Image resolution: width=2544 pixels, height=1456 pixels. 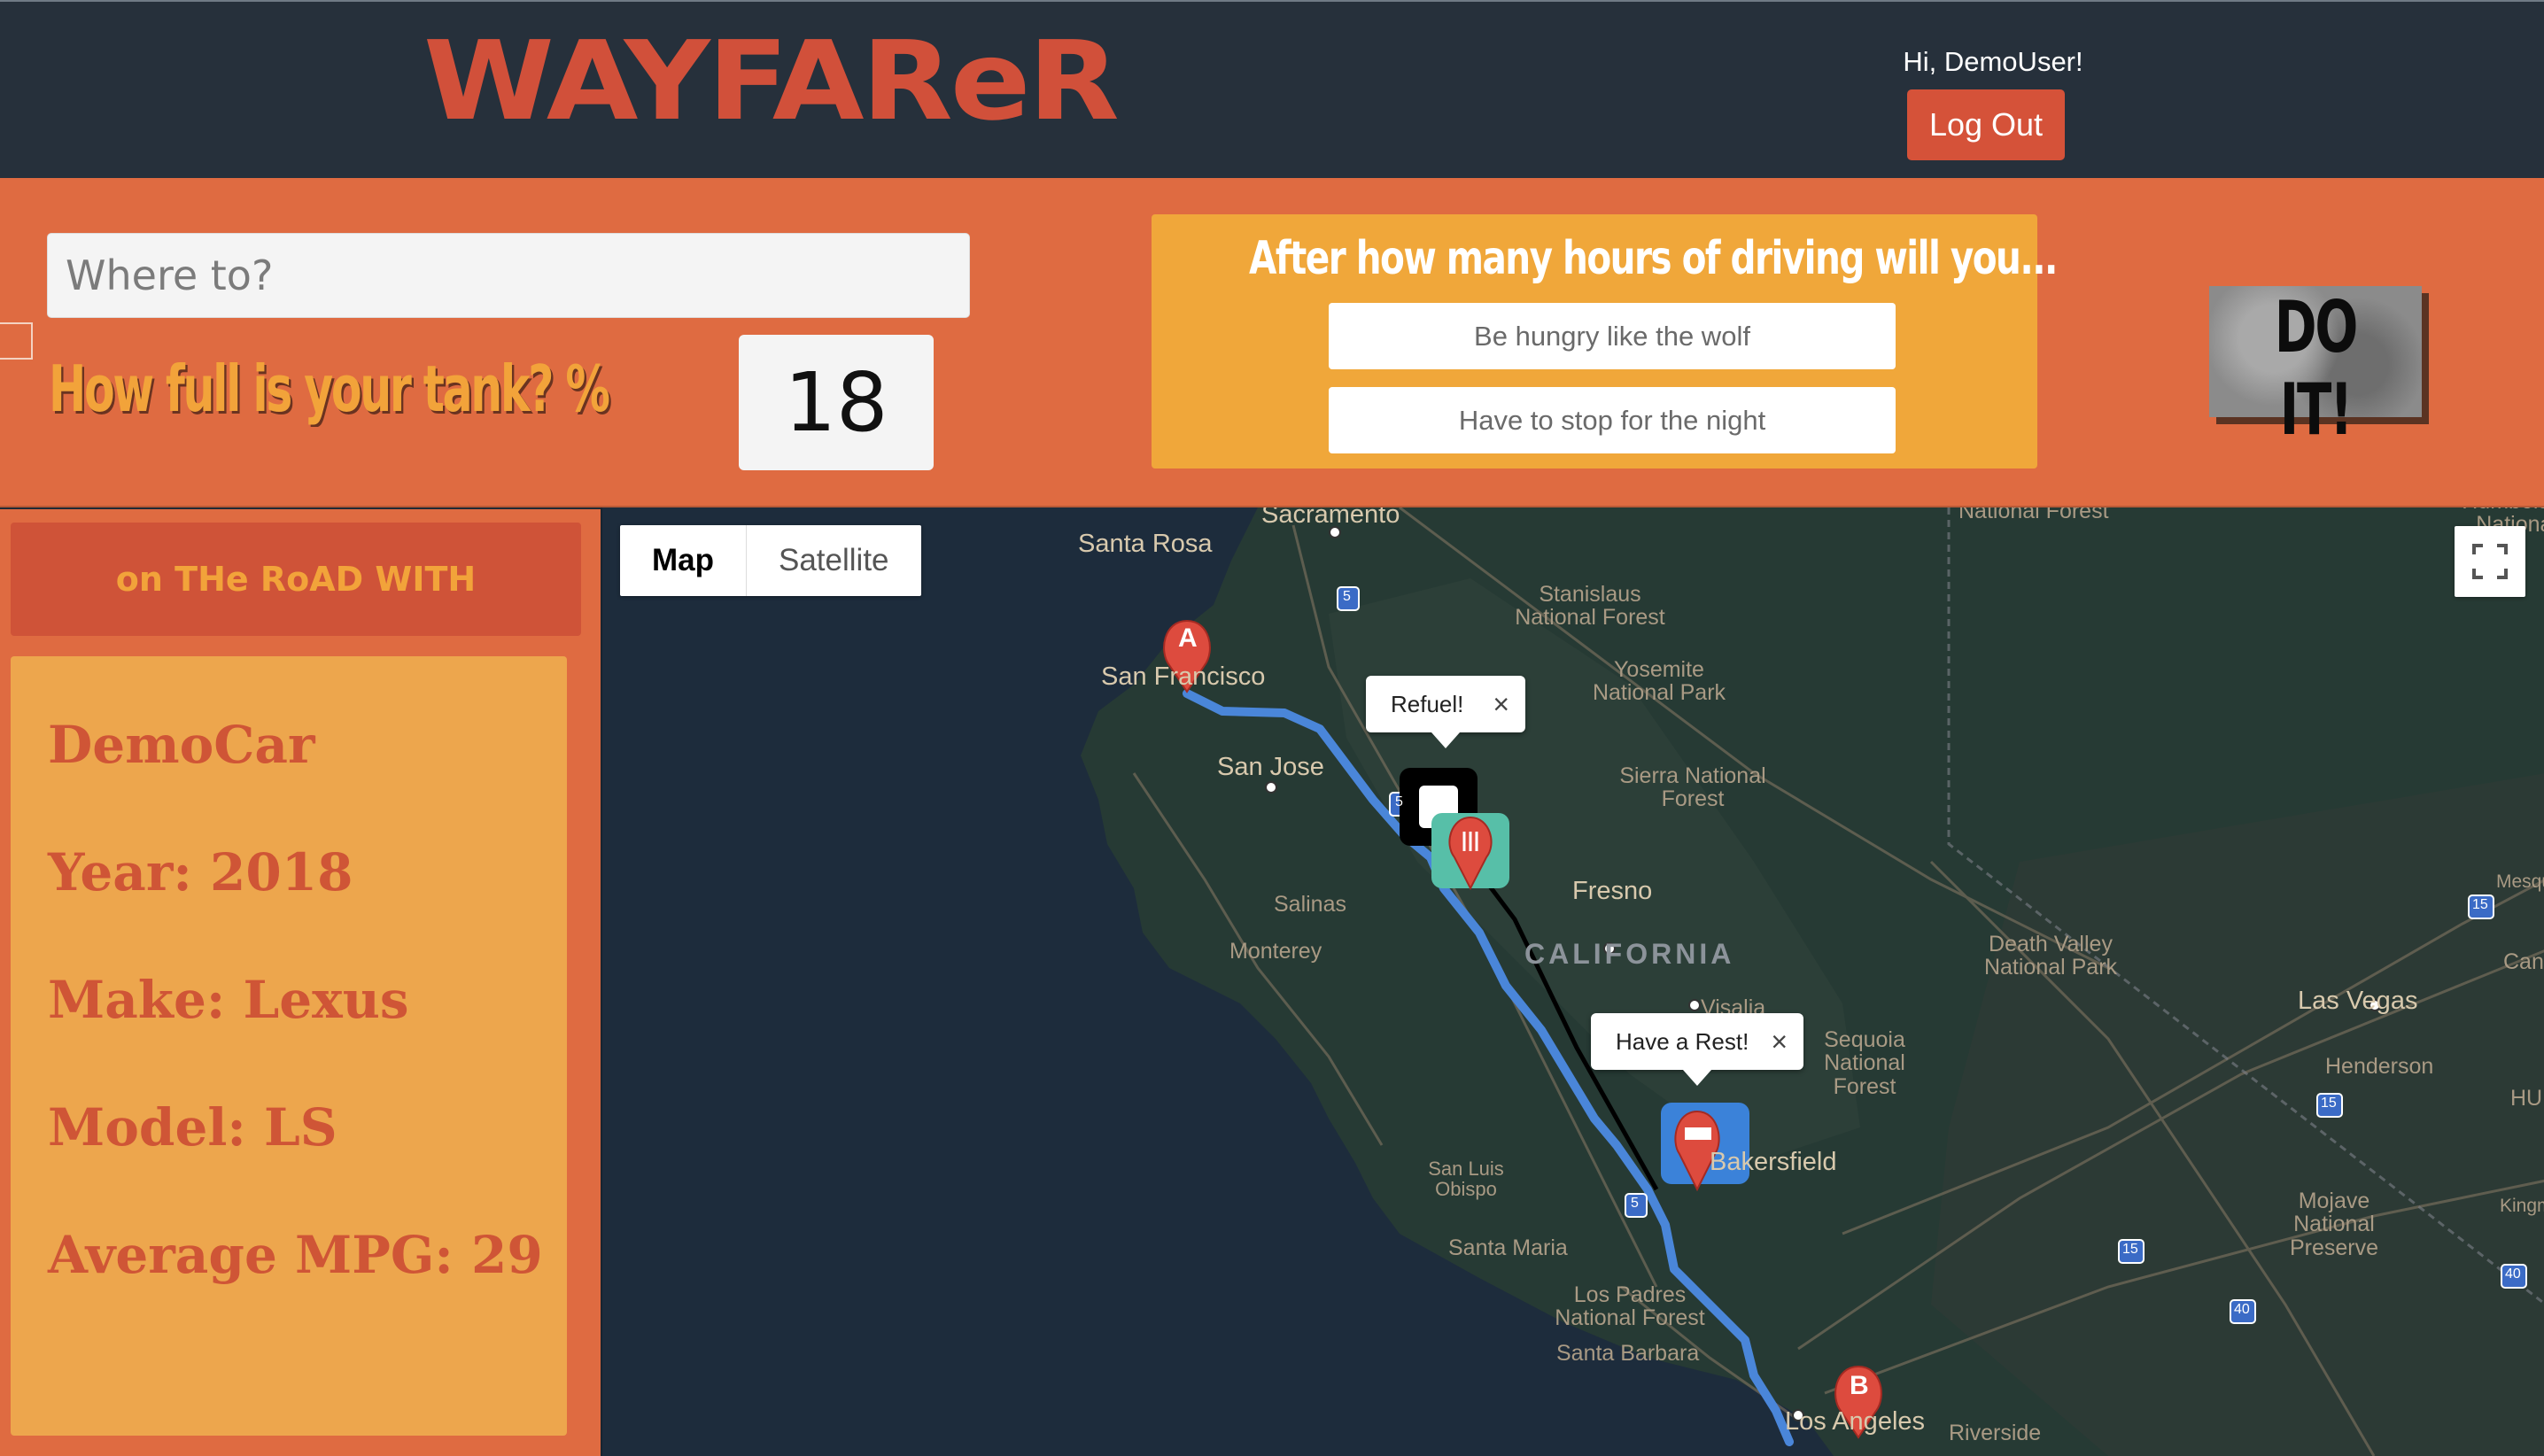 I want to click on do-it-label: DO IT!, so click(x=2316, y=368).